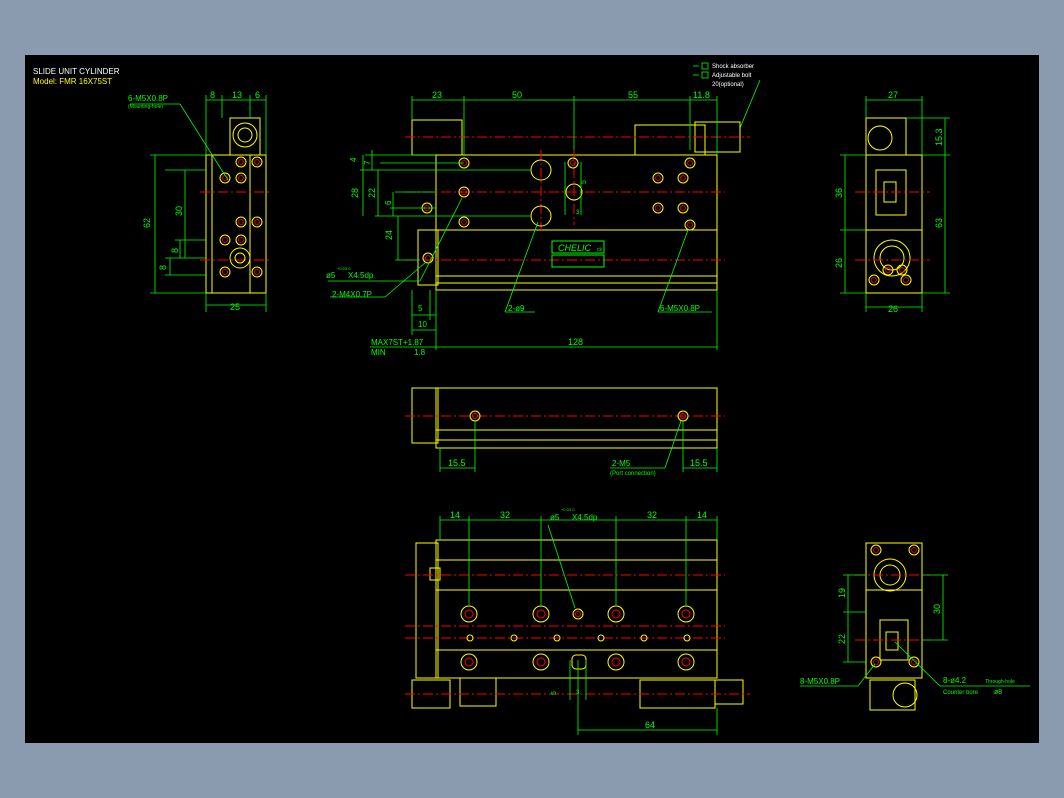 The width and height of the screenshot is (1064, 798). What do you see at coordinates (568, 509) in the screenshot?
I see `bottom-dia-tol: +0.03 0` at bounding box center [568, 509].